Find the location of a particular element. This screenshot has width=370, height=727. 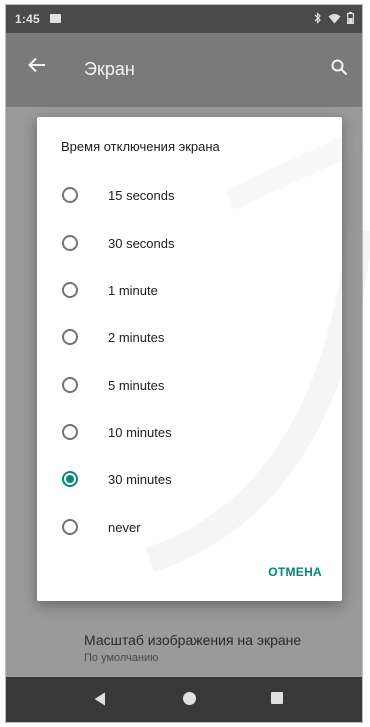

option-1-minute: 1 minute is located at coordinates (189, 293).